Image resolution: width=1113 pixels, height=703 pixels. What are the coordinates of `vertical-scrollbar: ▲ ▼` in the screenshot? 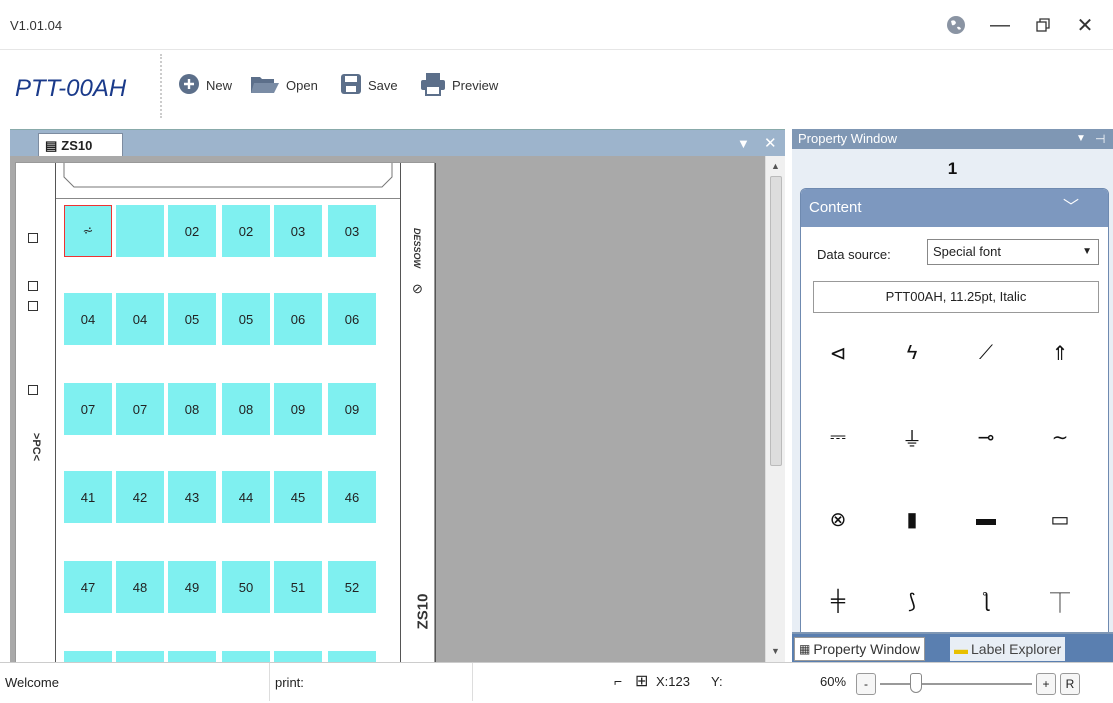 It's located at (775, 409).